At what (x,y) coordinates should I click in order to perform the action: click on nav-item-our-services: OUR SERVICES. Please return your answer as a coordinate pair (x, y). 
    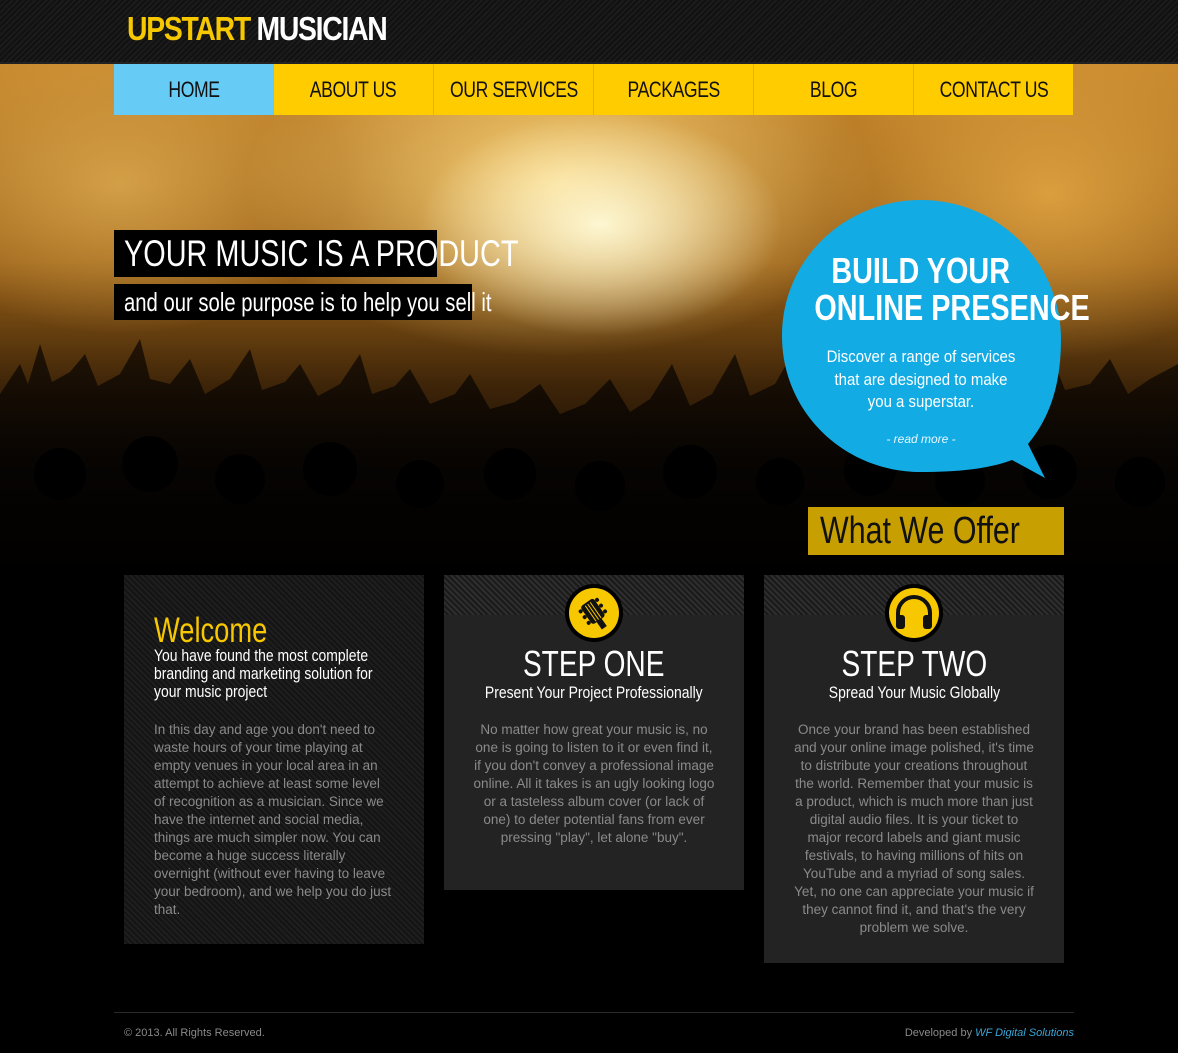
    Looking at the image, I should click on (514, 89).